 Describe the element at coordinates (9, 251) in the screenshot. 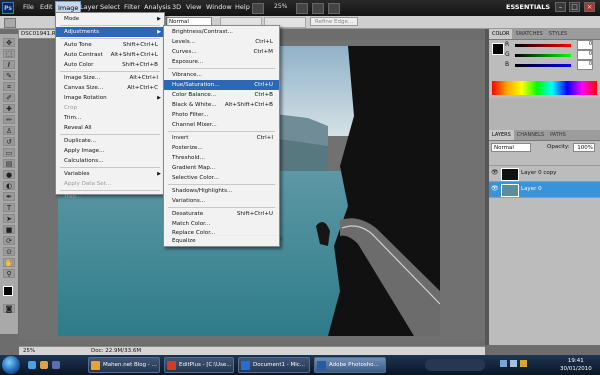

I see `3d-orbit-tool-icon: ⊙` at that location.